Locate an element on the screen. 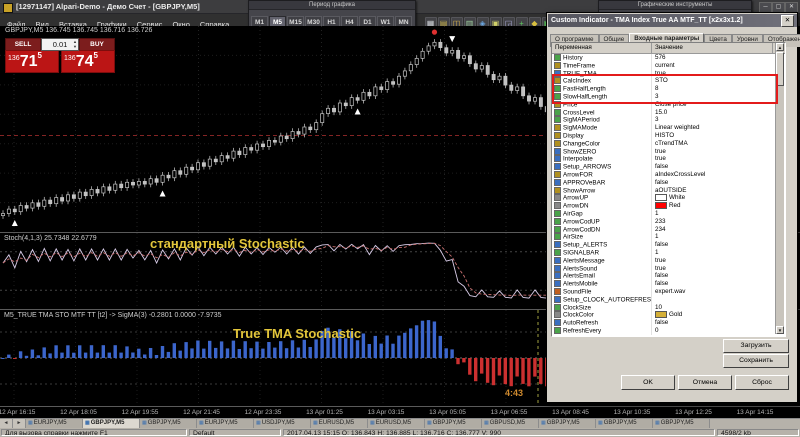 This screenshot has height=437, width=800. param-row: RefreshEvery 0 is located at coordinates (668, 330).